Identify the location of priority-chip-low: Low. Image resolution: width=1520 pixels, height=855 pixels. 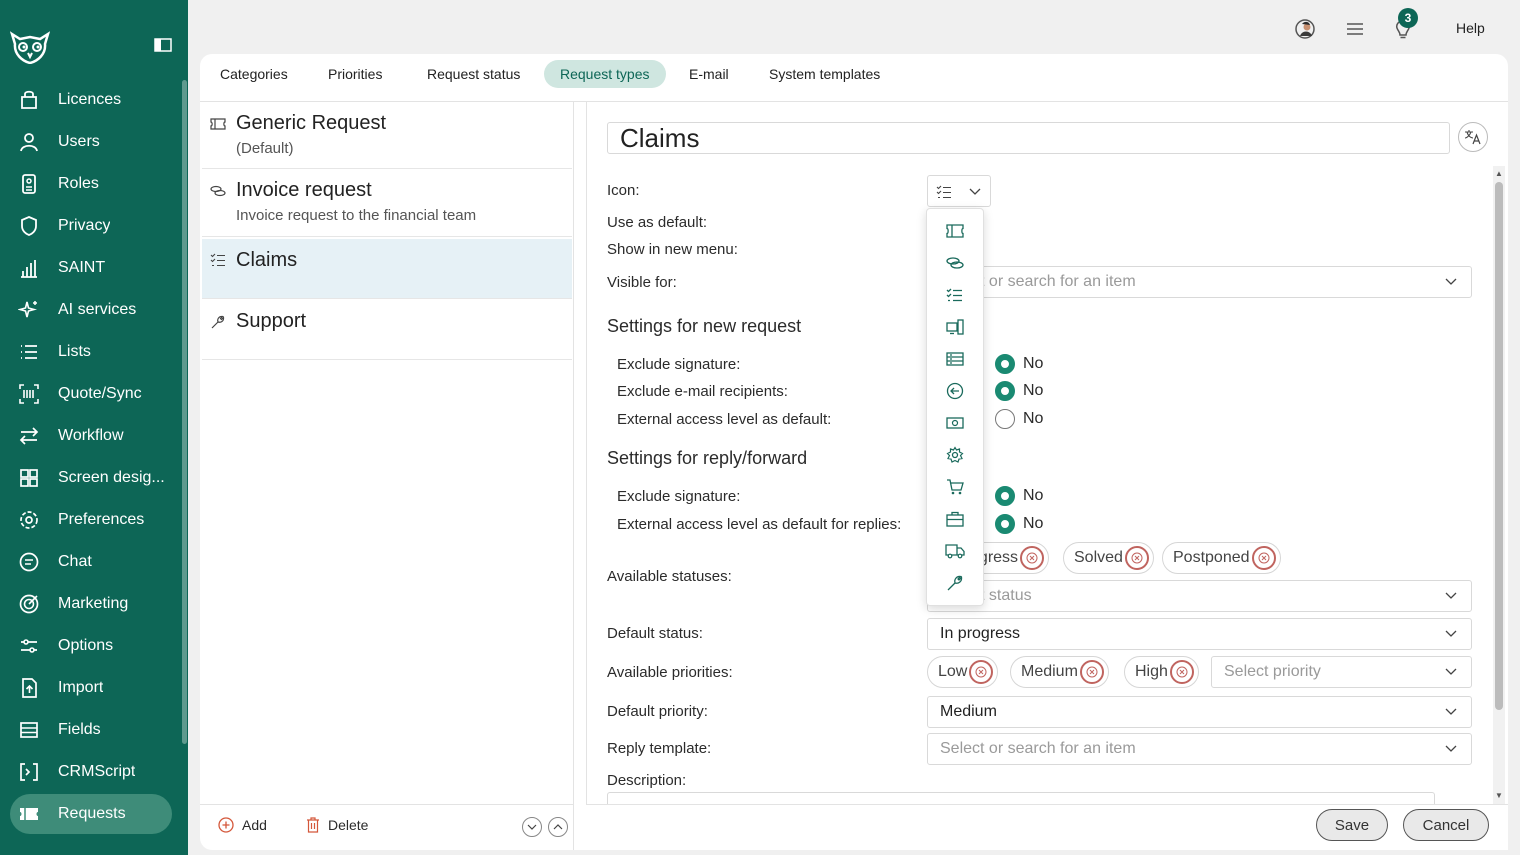
(963, 672).